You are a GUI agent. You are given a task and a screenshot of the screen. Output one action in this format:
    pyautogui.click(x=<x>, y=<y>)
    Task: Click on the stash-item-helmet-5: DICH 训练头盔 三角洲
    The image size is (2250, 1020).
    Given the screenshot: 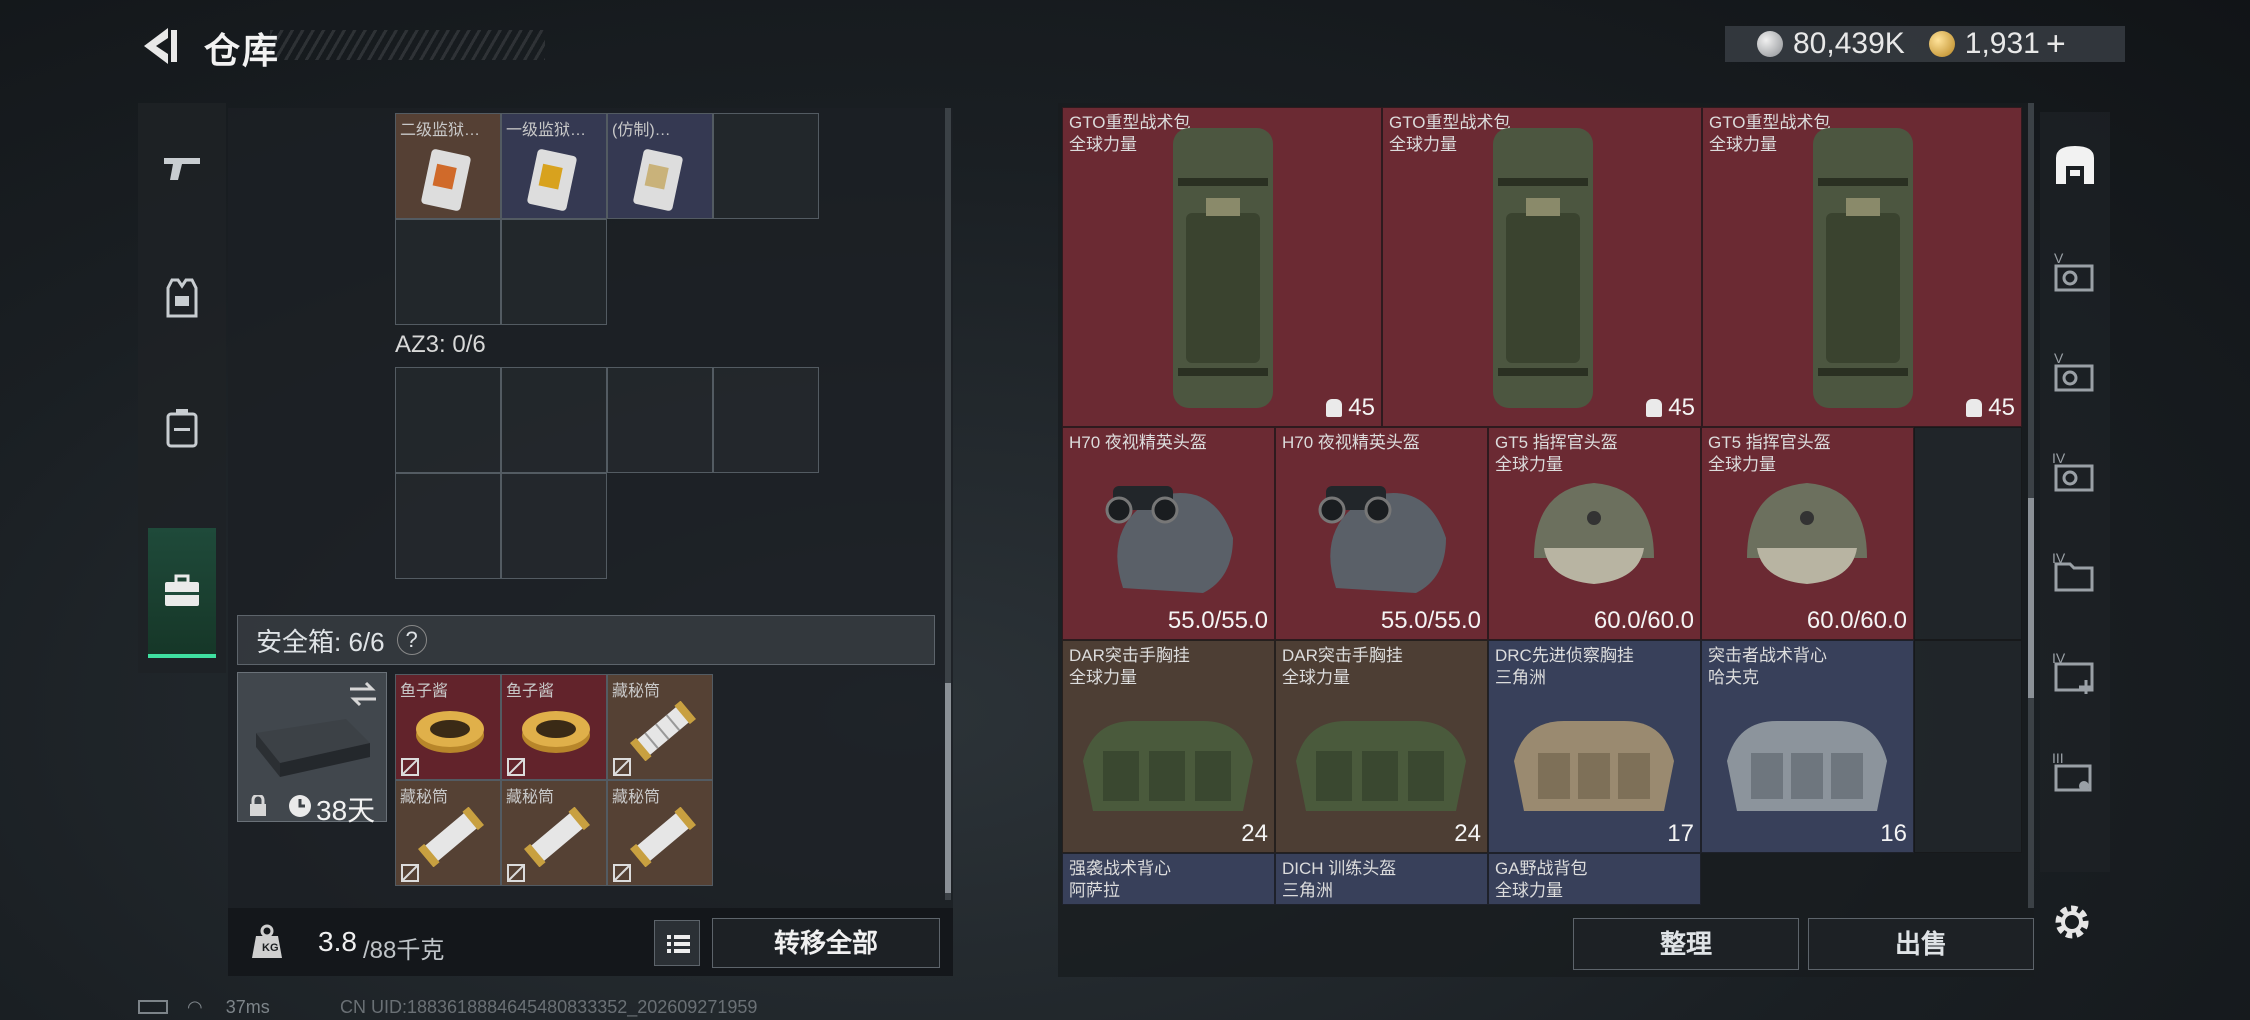 What is the action you would take?
    pyautogui.click(x=1381, y=879)
    